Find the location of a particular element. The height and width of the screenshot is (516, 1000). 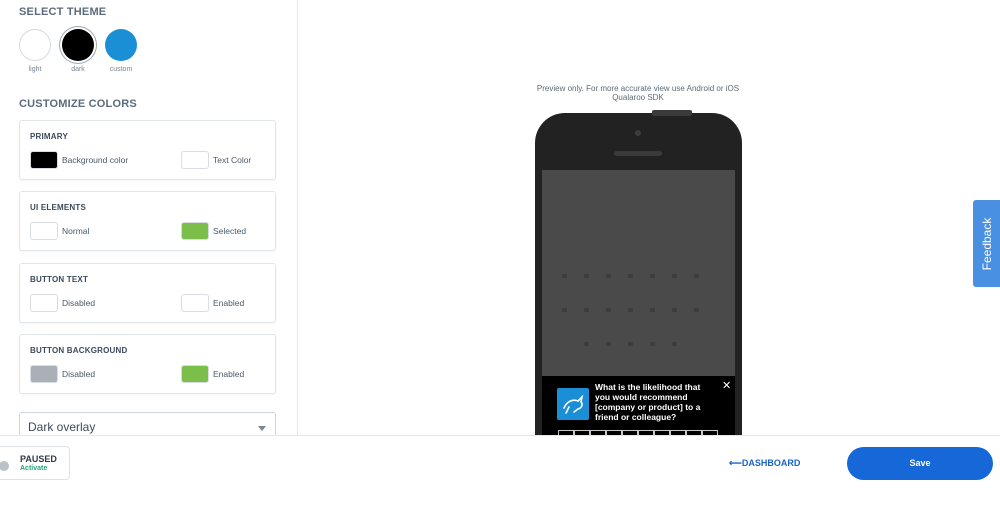

color-card-button-text: BUTTON TEXT Disabled Enabled is located at coordinates (147, 293).